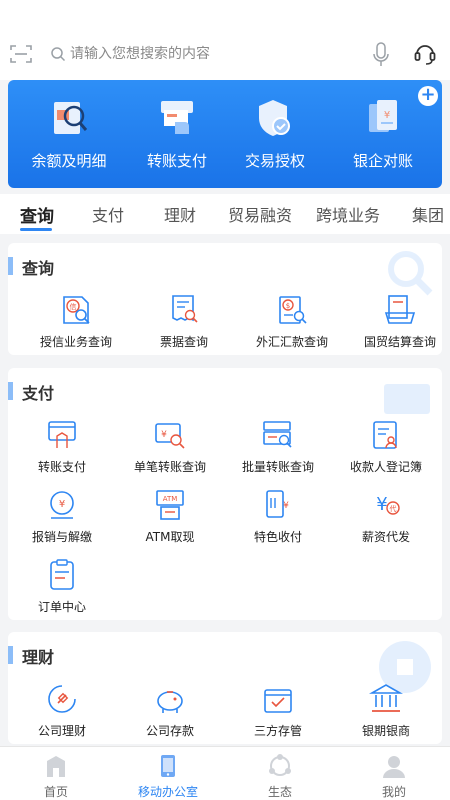  Describe the element at coordinates (280, 765) in the screenshot. I see `ecosystem-icon` at that location.